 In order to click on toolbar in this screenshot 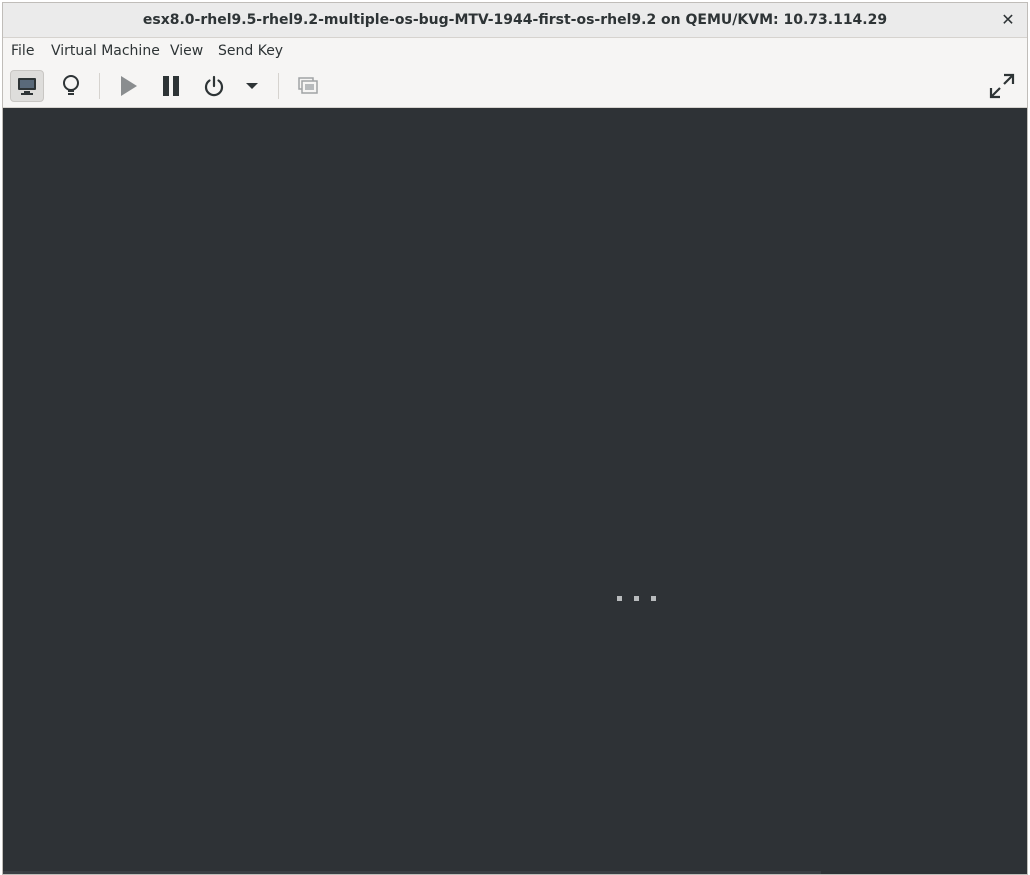, I will do `click(515, 86)`.